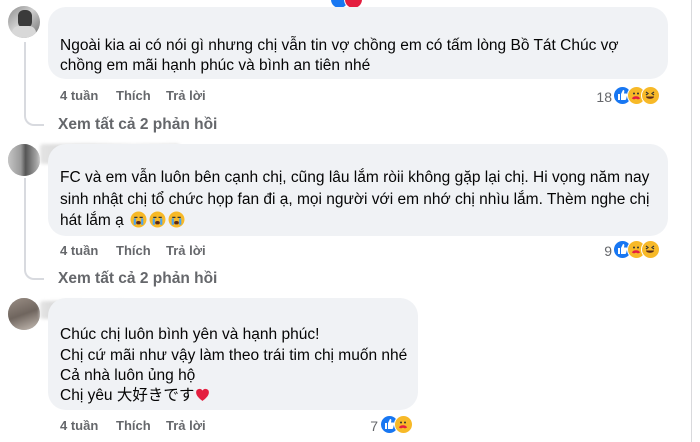  I want to click on comment-text: hát lắm ạ, so click(92, 220).